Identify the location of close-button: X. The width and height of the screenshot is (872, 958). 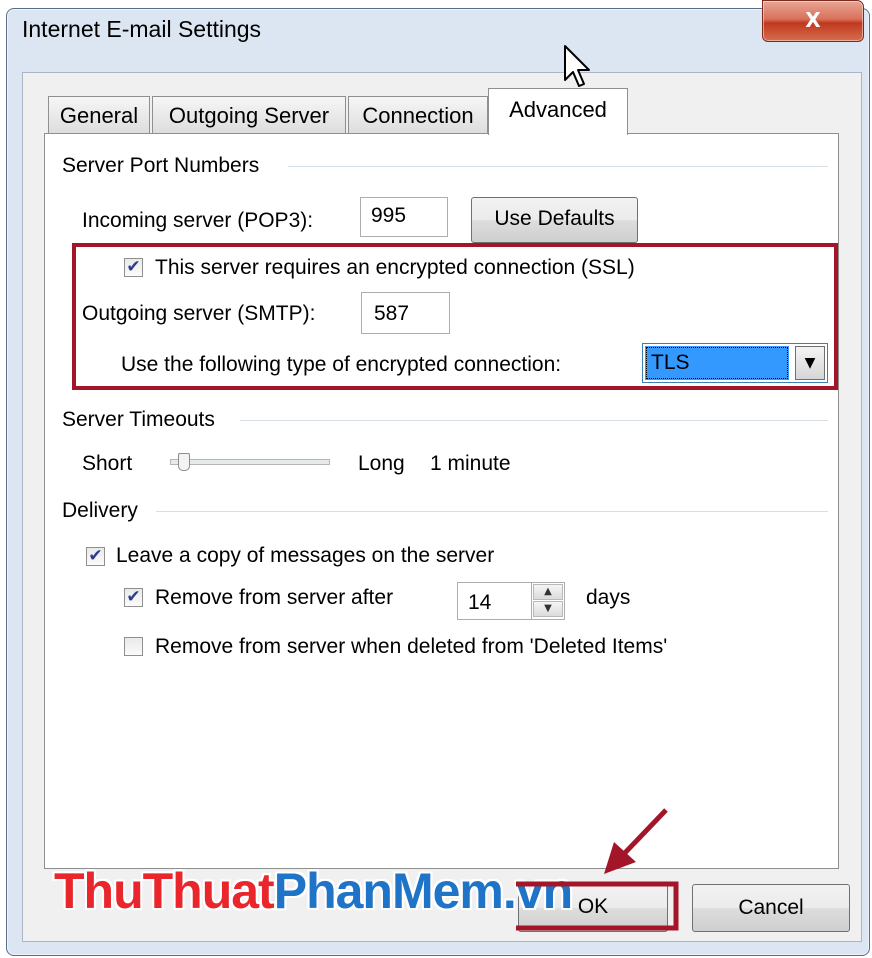
(813, 21).